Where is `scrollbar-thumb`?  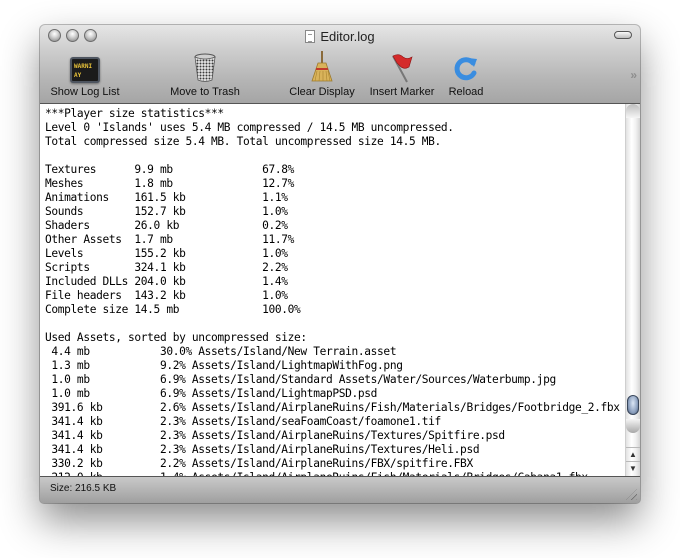 scrollbar-thumb is located at coordinates (633, 405).